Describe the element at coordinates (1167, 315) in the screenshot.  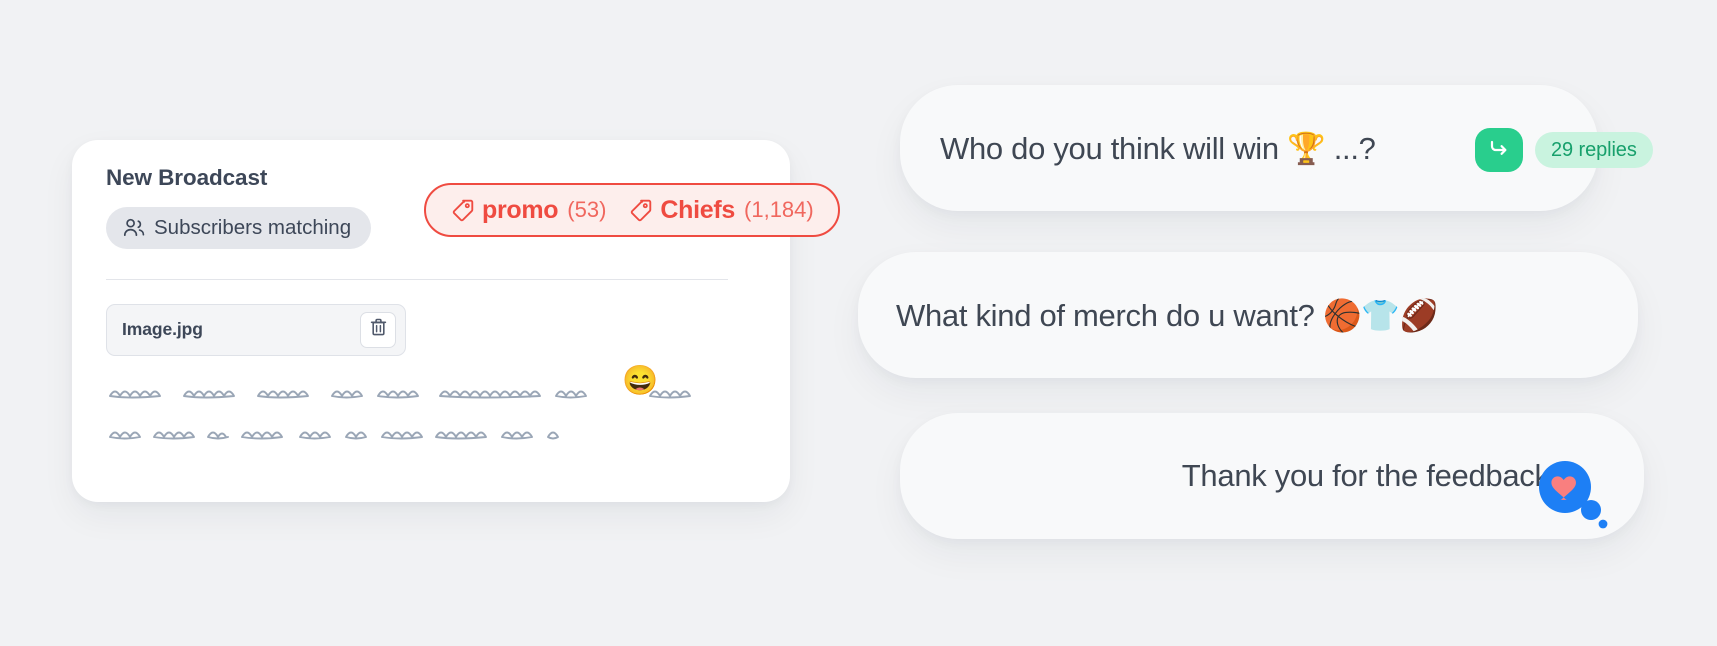
I see `message-text: What kind of merch do u want? 🏀👕🏈` at that location.